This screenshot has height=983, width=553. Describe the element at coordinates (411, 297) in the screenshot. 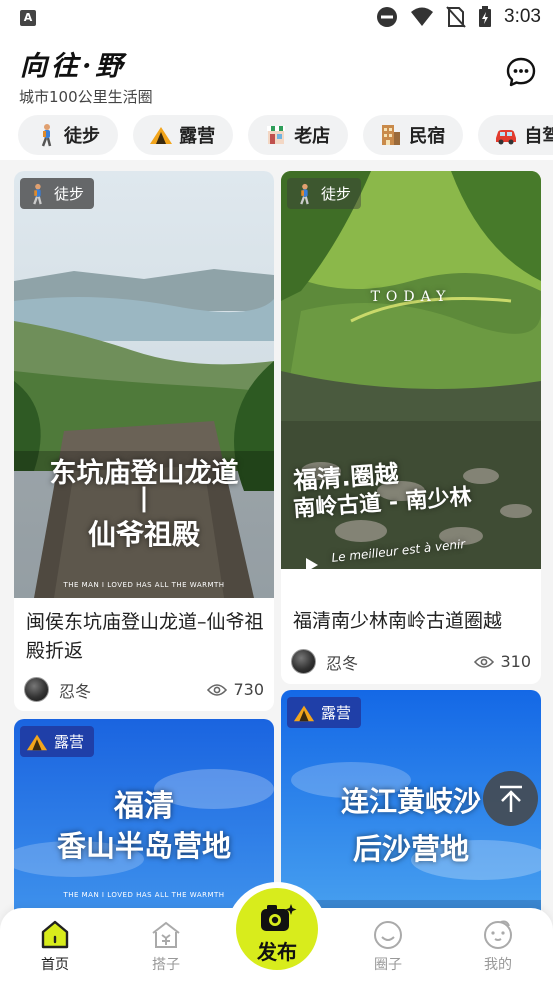

I see `poster-overlay-text: TODAY` at that location.